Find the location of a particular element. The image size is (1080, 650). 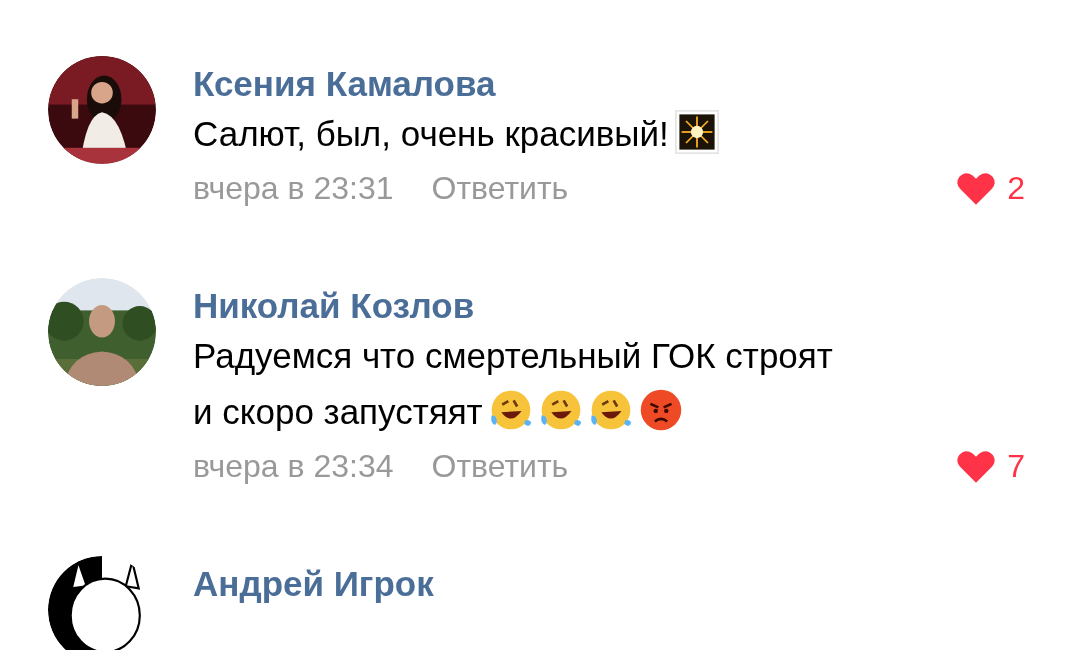

angry-face-icon is located at coordinates (660, 410).